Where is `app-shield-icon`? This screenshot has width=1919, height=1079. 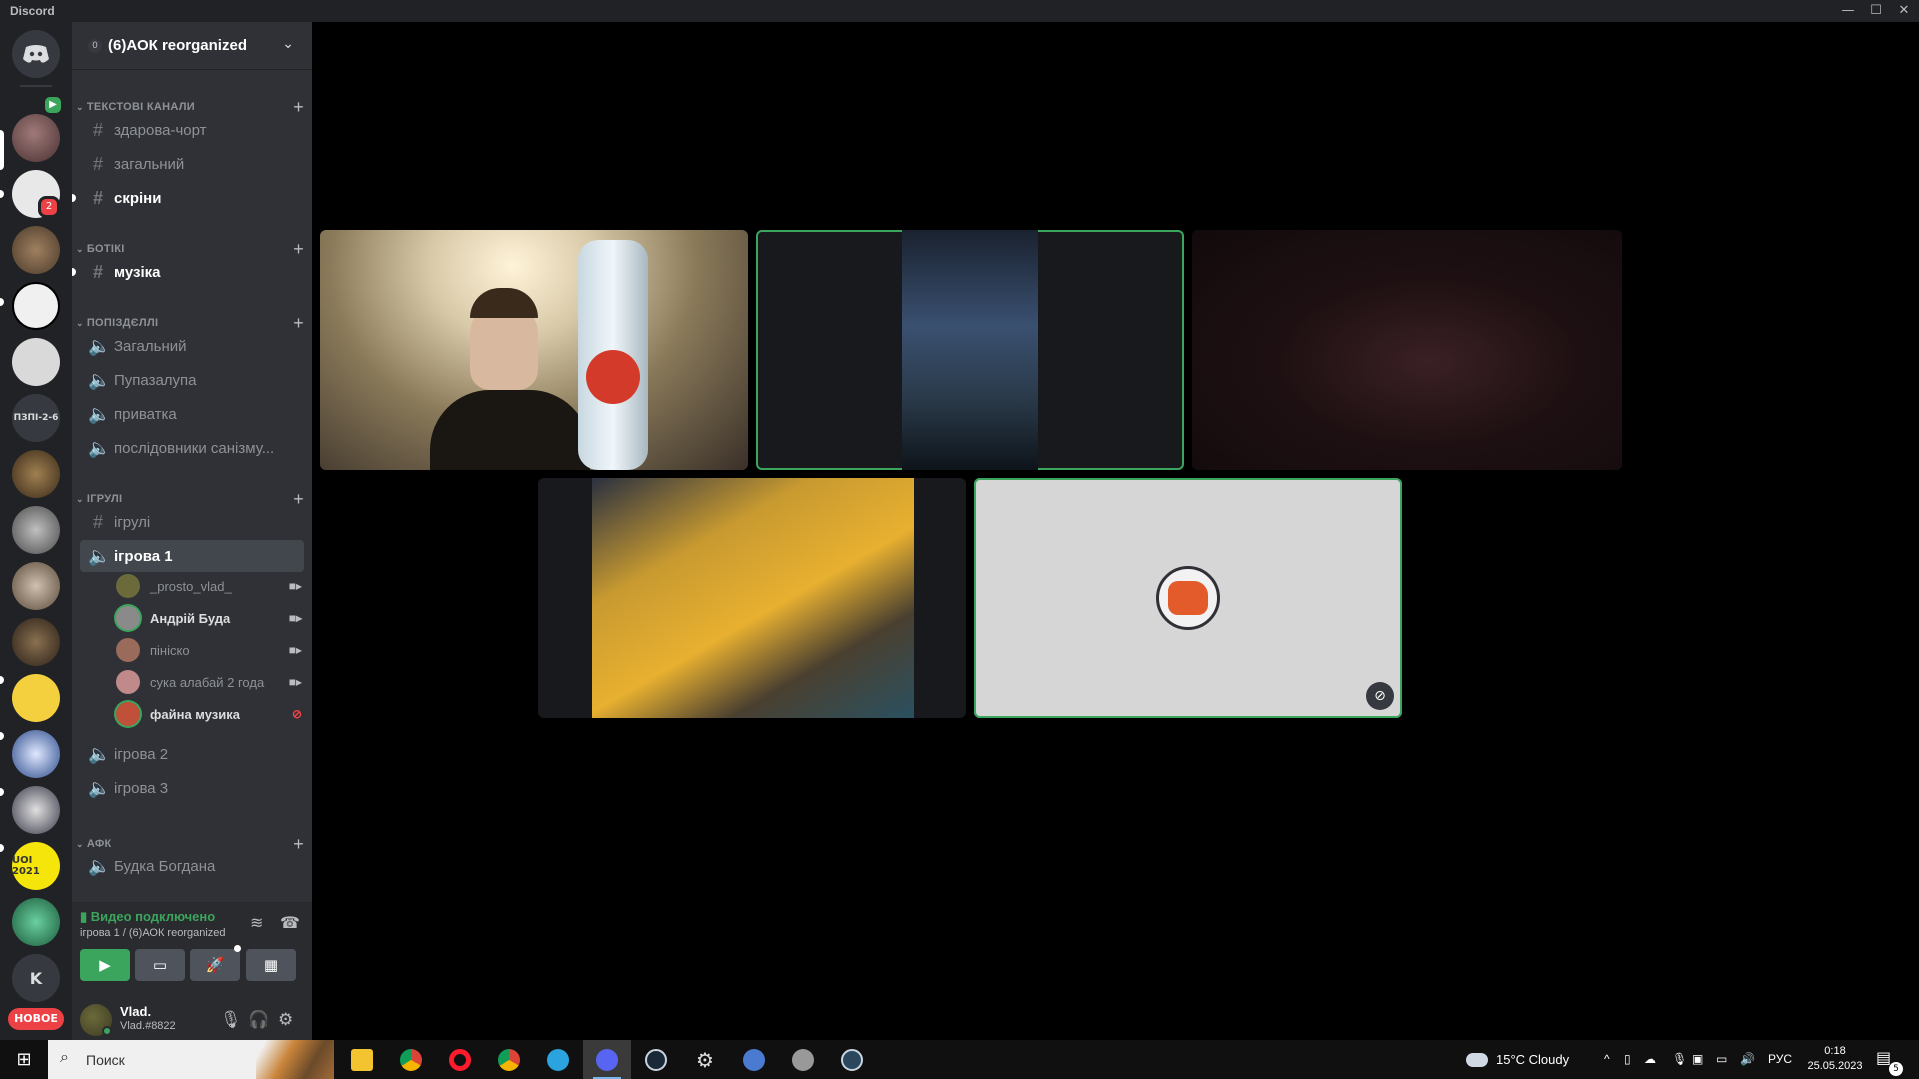
app-shield-icon is located at coordinates (803, 1059).